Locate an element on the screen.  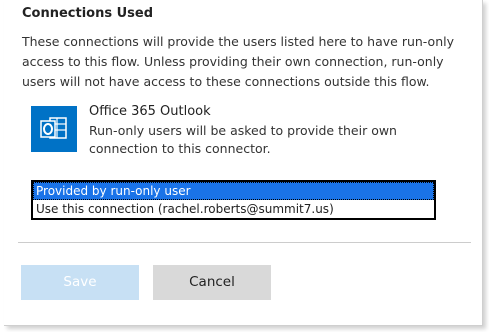
connector-name: Office 365 Outlook is located at coordinates (150, 111).